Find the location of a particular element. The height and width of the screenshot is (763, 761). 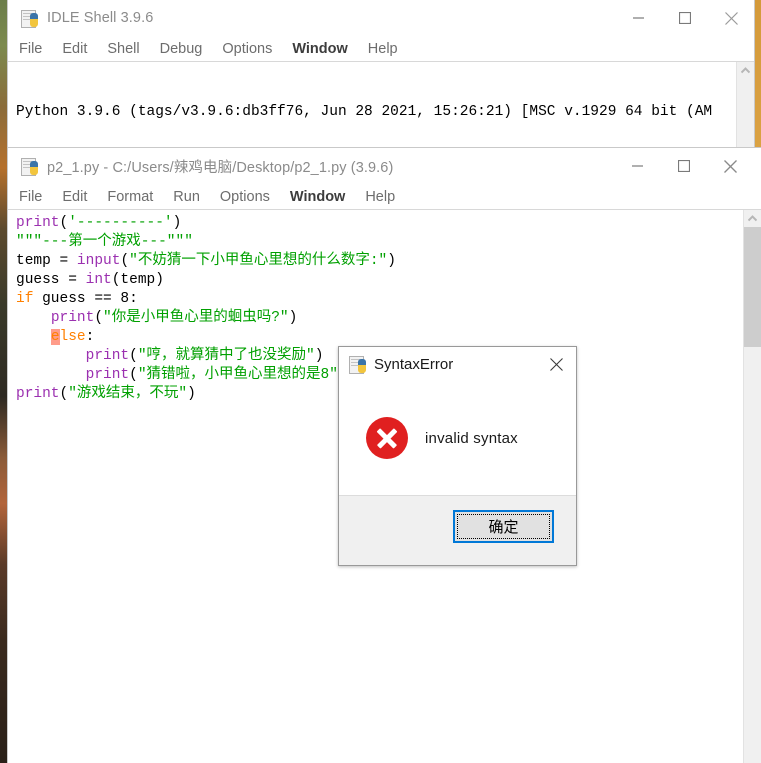

dialog-footer: 确定 is located at coordinates (457, 530).